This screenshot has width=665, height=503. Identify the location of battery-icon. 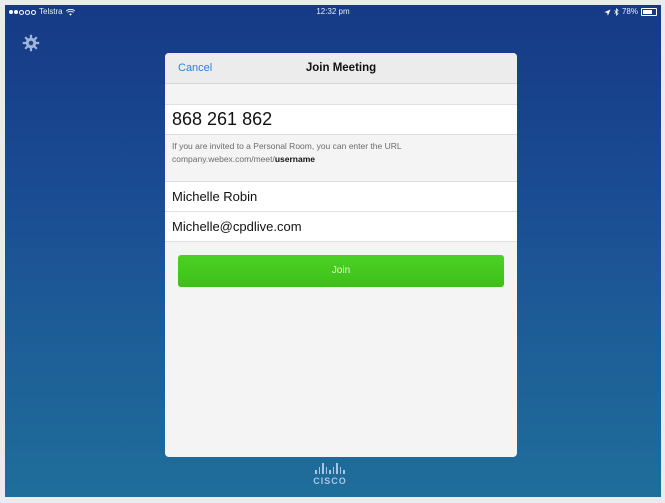
(649, 12).